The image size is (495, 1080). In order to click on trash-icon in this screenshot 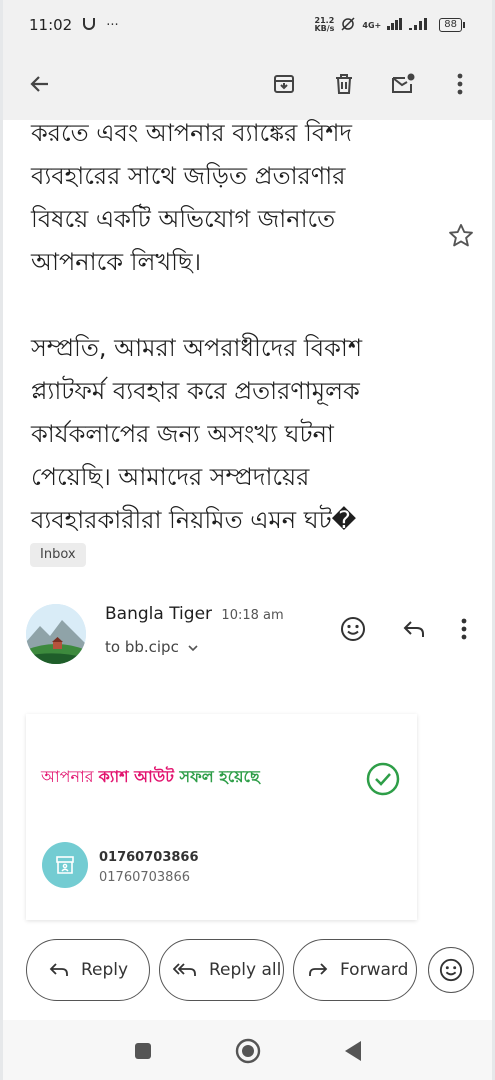, I will do `click(344, 84)`.